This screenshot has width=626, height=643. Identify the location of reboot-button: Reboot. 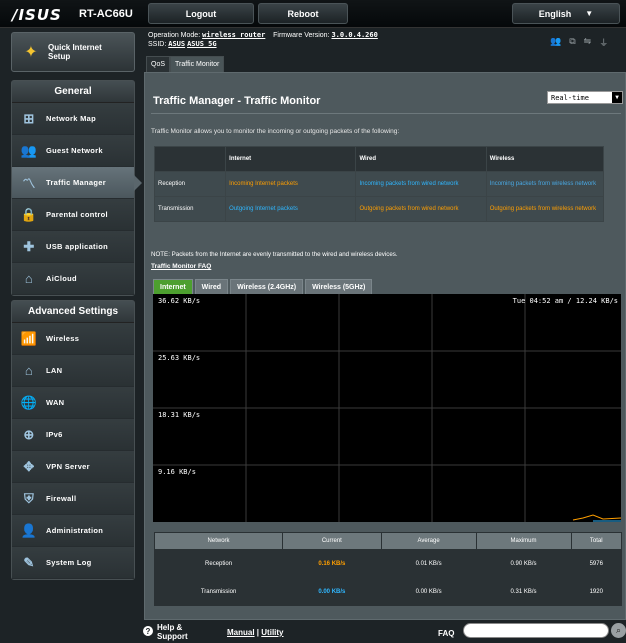
(303, 13).